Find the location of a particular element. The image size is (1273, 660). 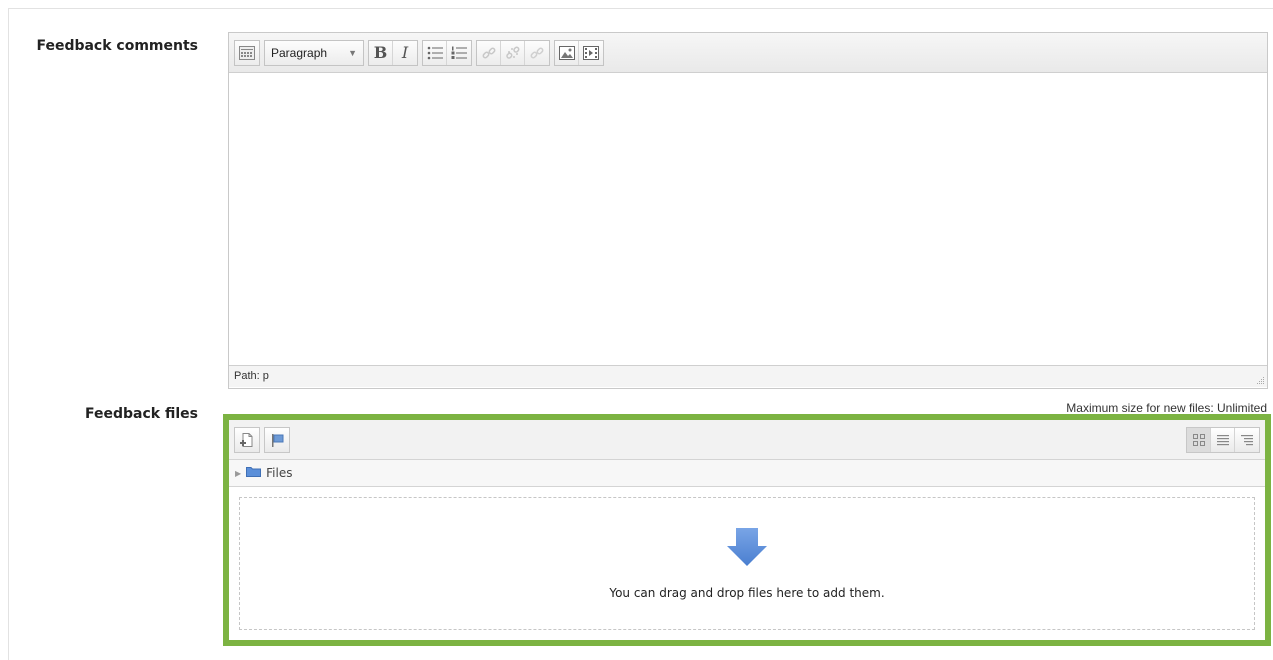

tree-view-icon is located at coordinates (1247, 439).